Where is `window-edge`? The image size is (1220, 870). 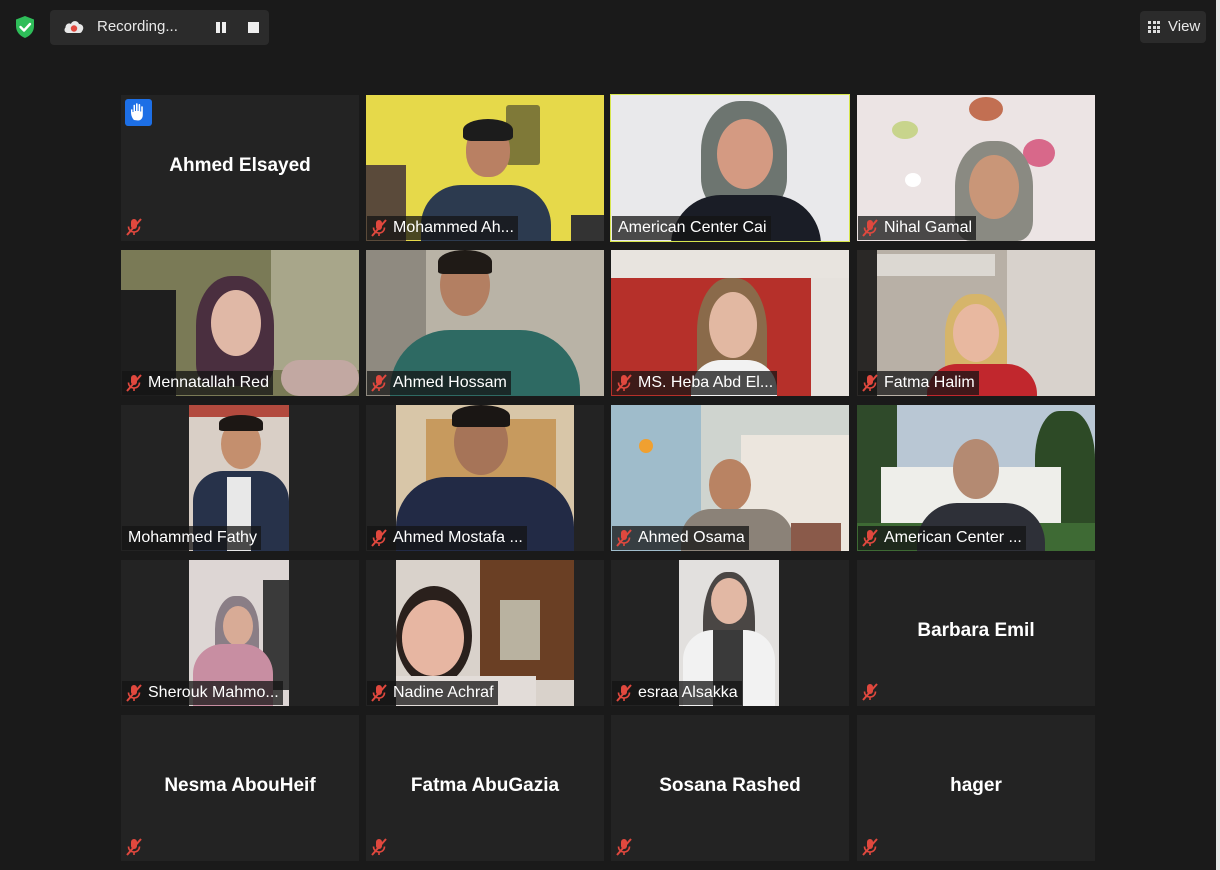
window-edge is located at coordinates (1218, 435).